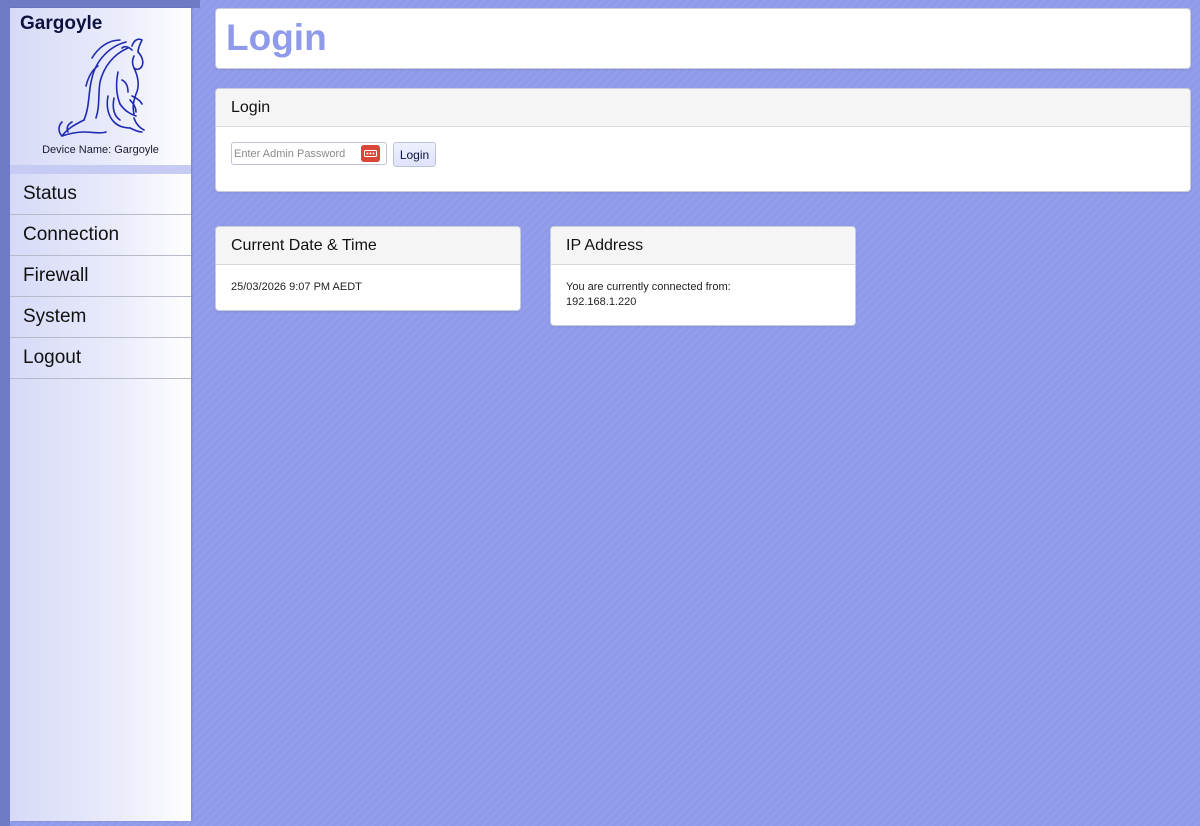  I want to click on window-frame-top, so click(100, 4).